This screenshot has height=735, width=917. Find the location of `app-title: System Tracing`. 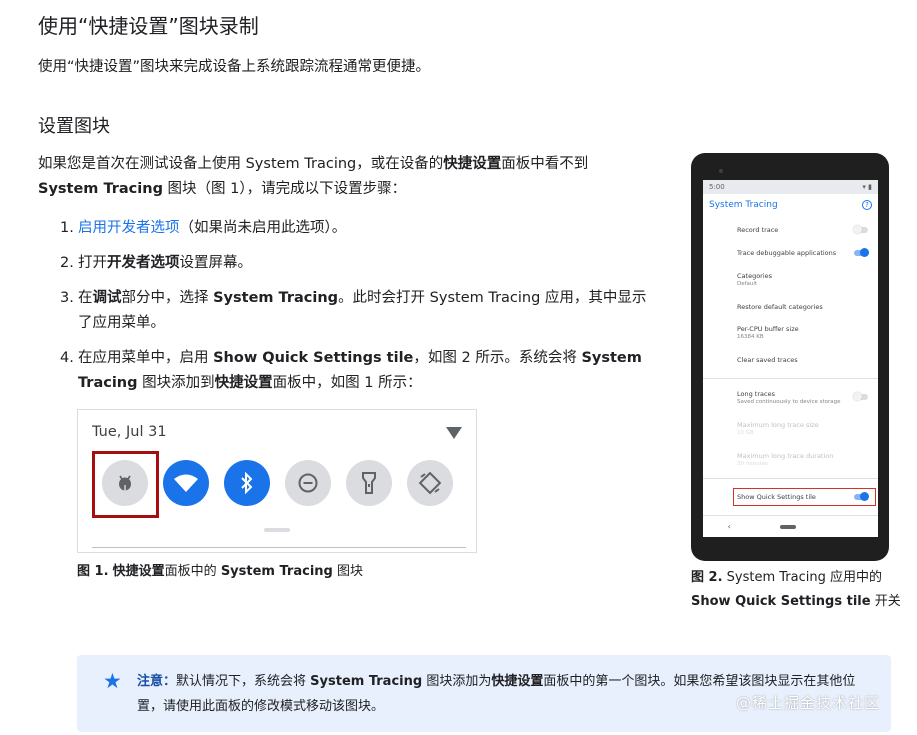

app-title: System Tracing is located at coordinates (743, 205).